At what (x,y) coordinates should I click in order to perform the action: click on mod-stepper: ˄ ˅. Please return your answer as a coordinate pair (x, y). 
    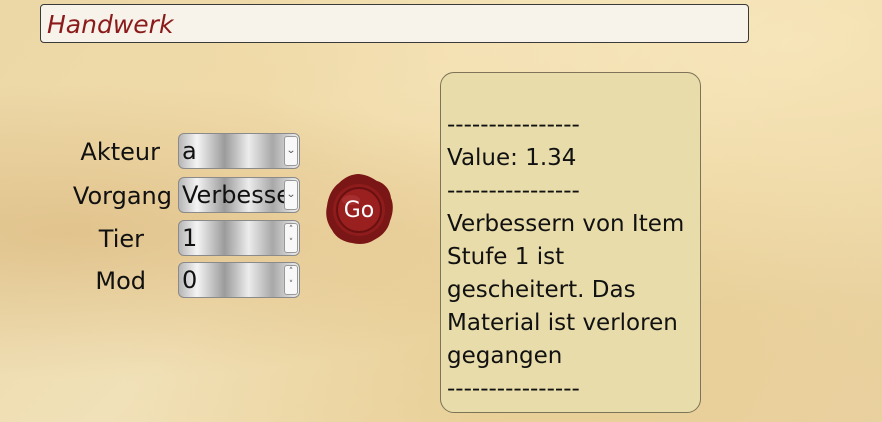
    Looking at the image, I should click on (291, 280).